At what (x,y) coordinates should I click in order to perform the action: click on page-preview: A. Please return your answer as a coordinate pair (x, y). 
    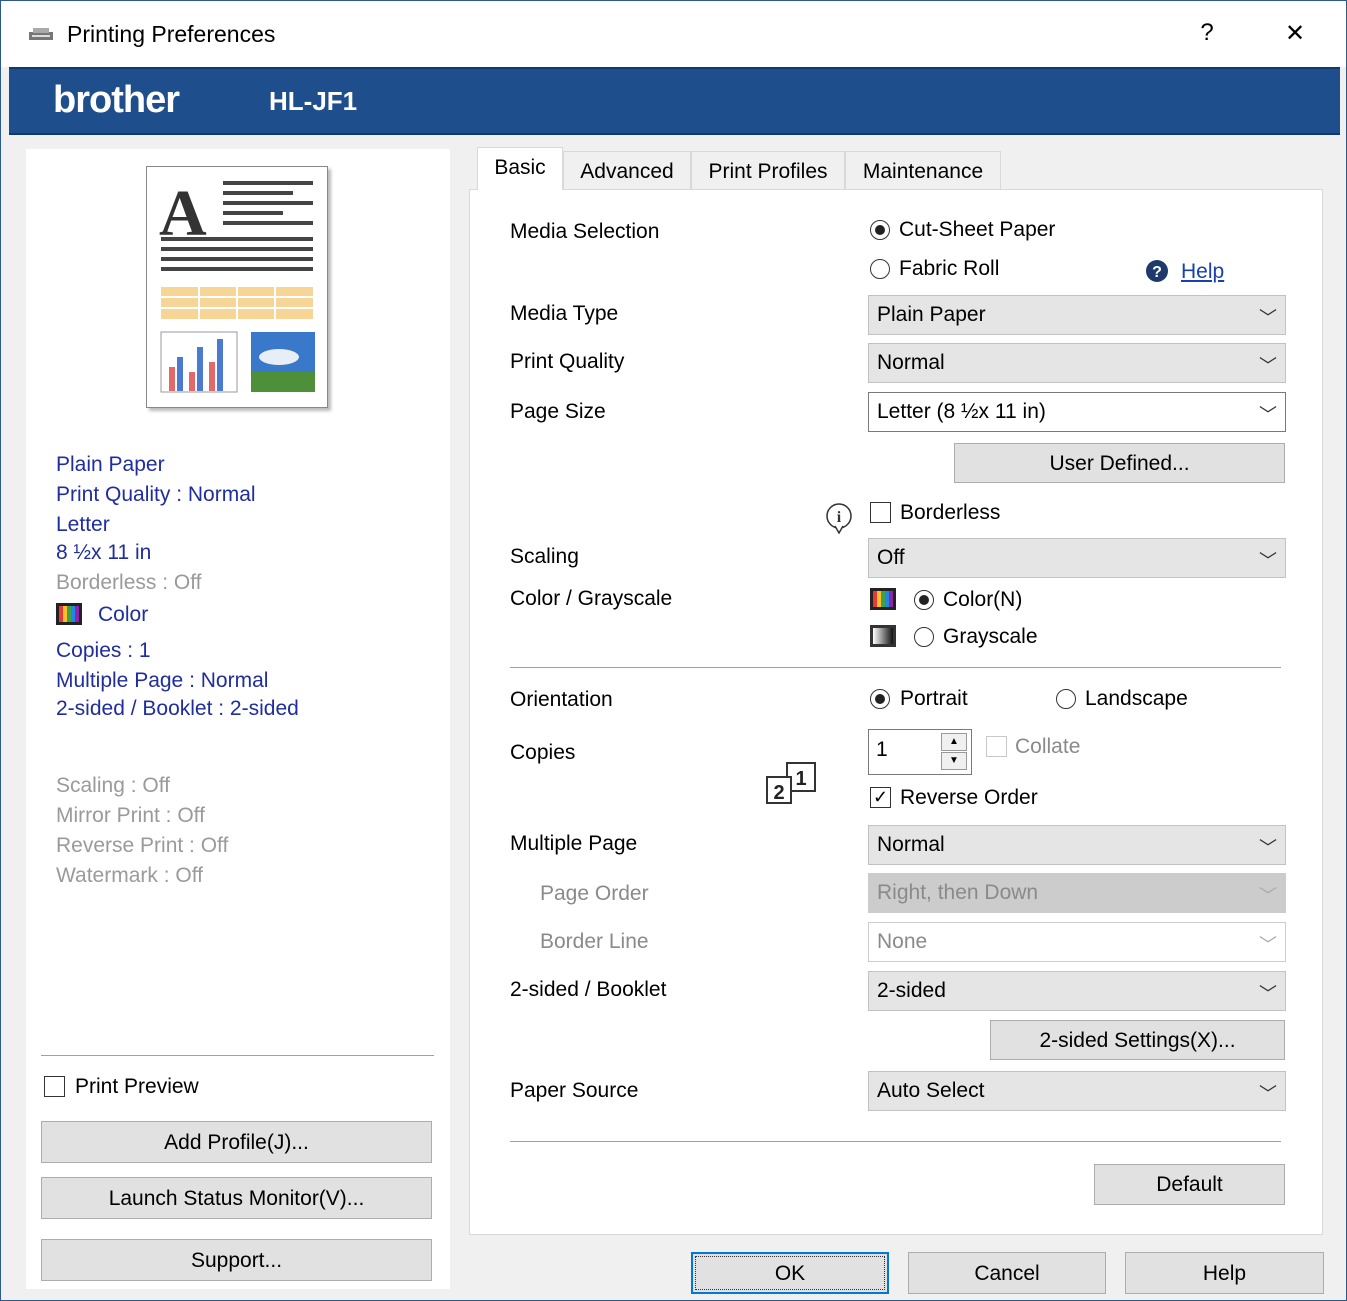
    Looking at the image, I should click on (237, 287).